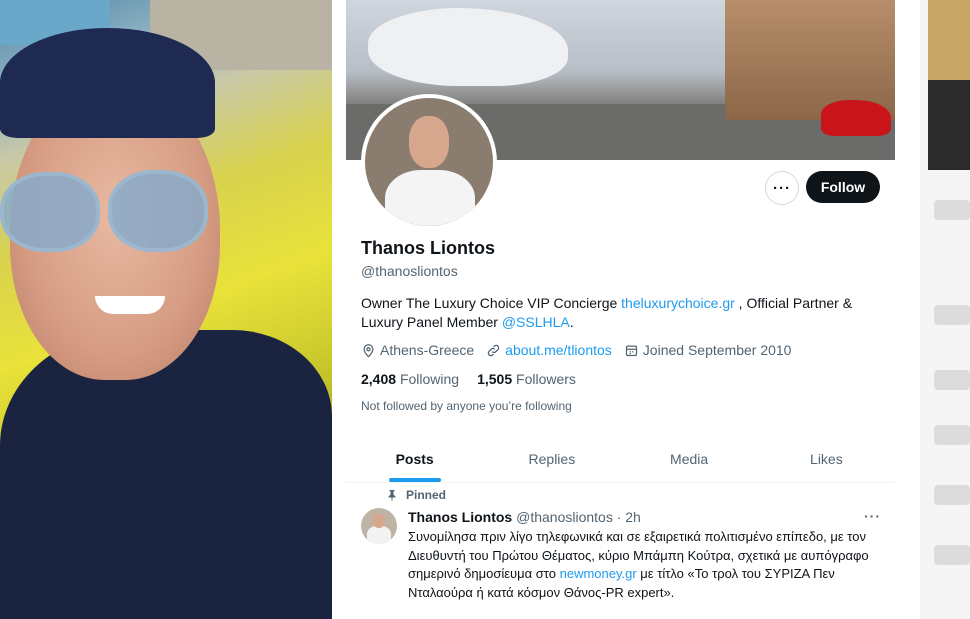 This screenshot has height=619, width=970. Describe the element at coordinates (598, 573) in the screenshot. I see `post-link: newmoney.gr` at that location.